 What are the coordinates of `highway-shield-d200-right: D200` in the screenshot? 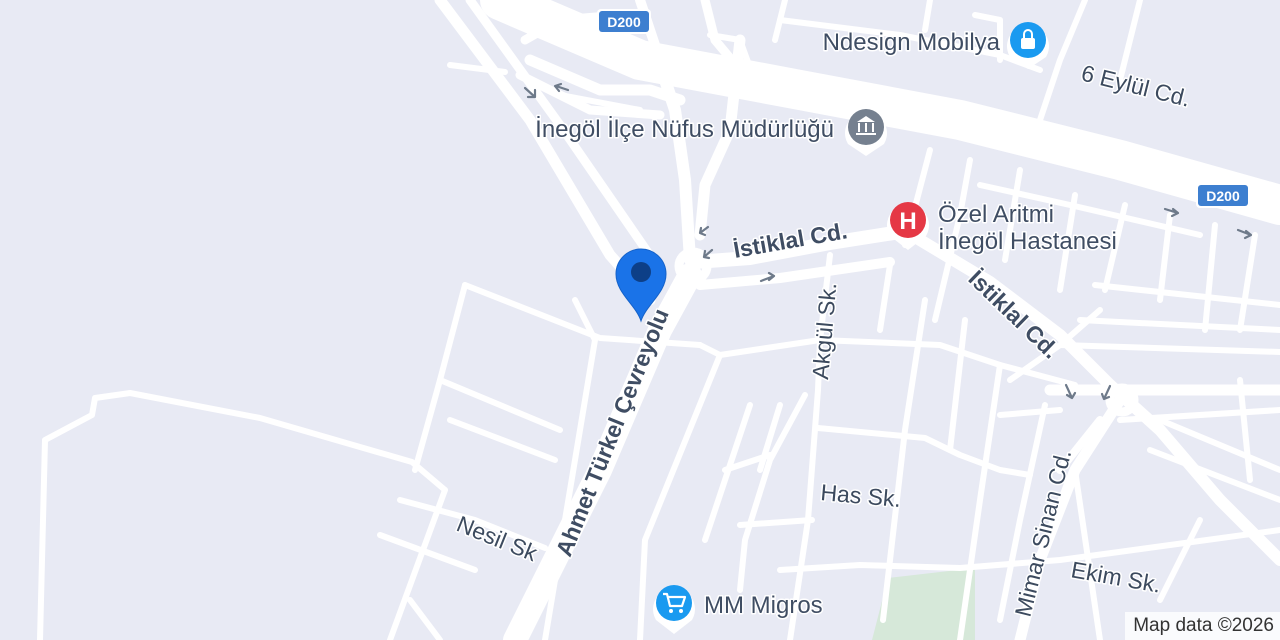 It's located at (1223, 195).